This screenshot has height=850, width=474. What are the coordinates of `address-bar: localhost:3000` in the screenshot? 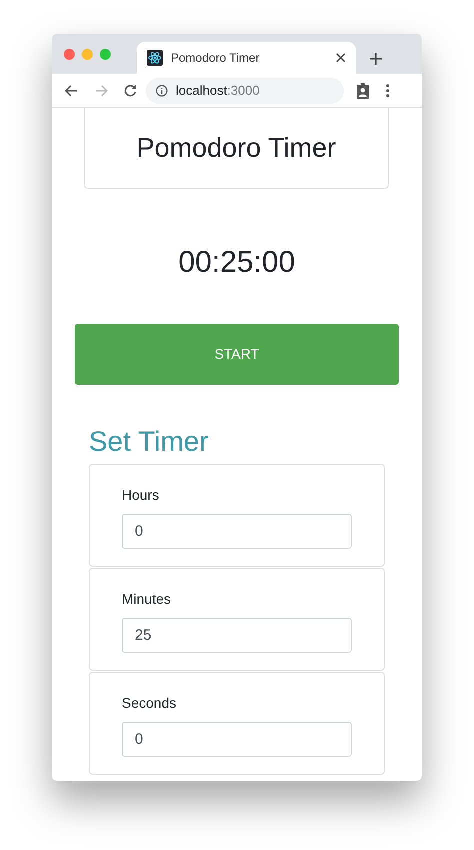 It's located at (245, 91).